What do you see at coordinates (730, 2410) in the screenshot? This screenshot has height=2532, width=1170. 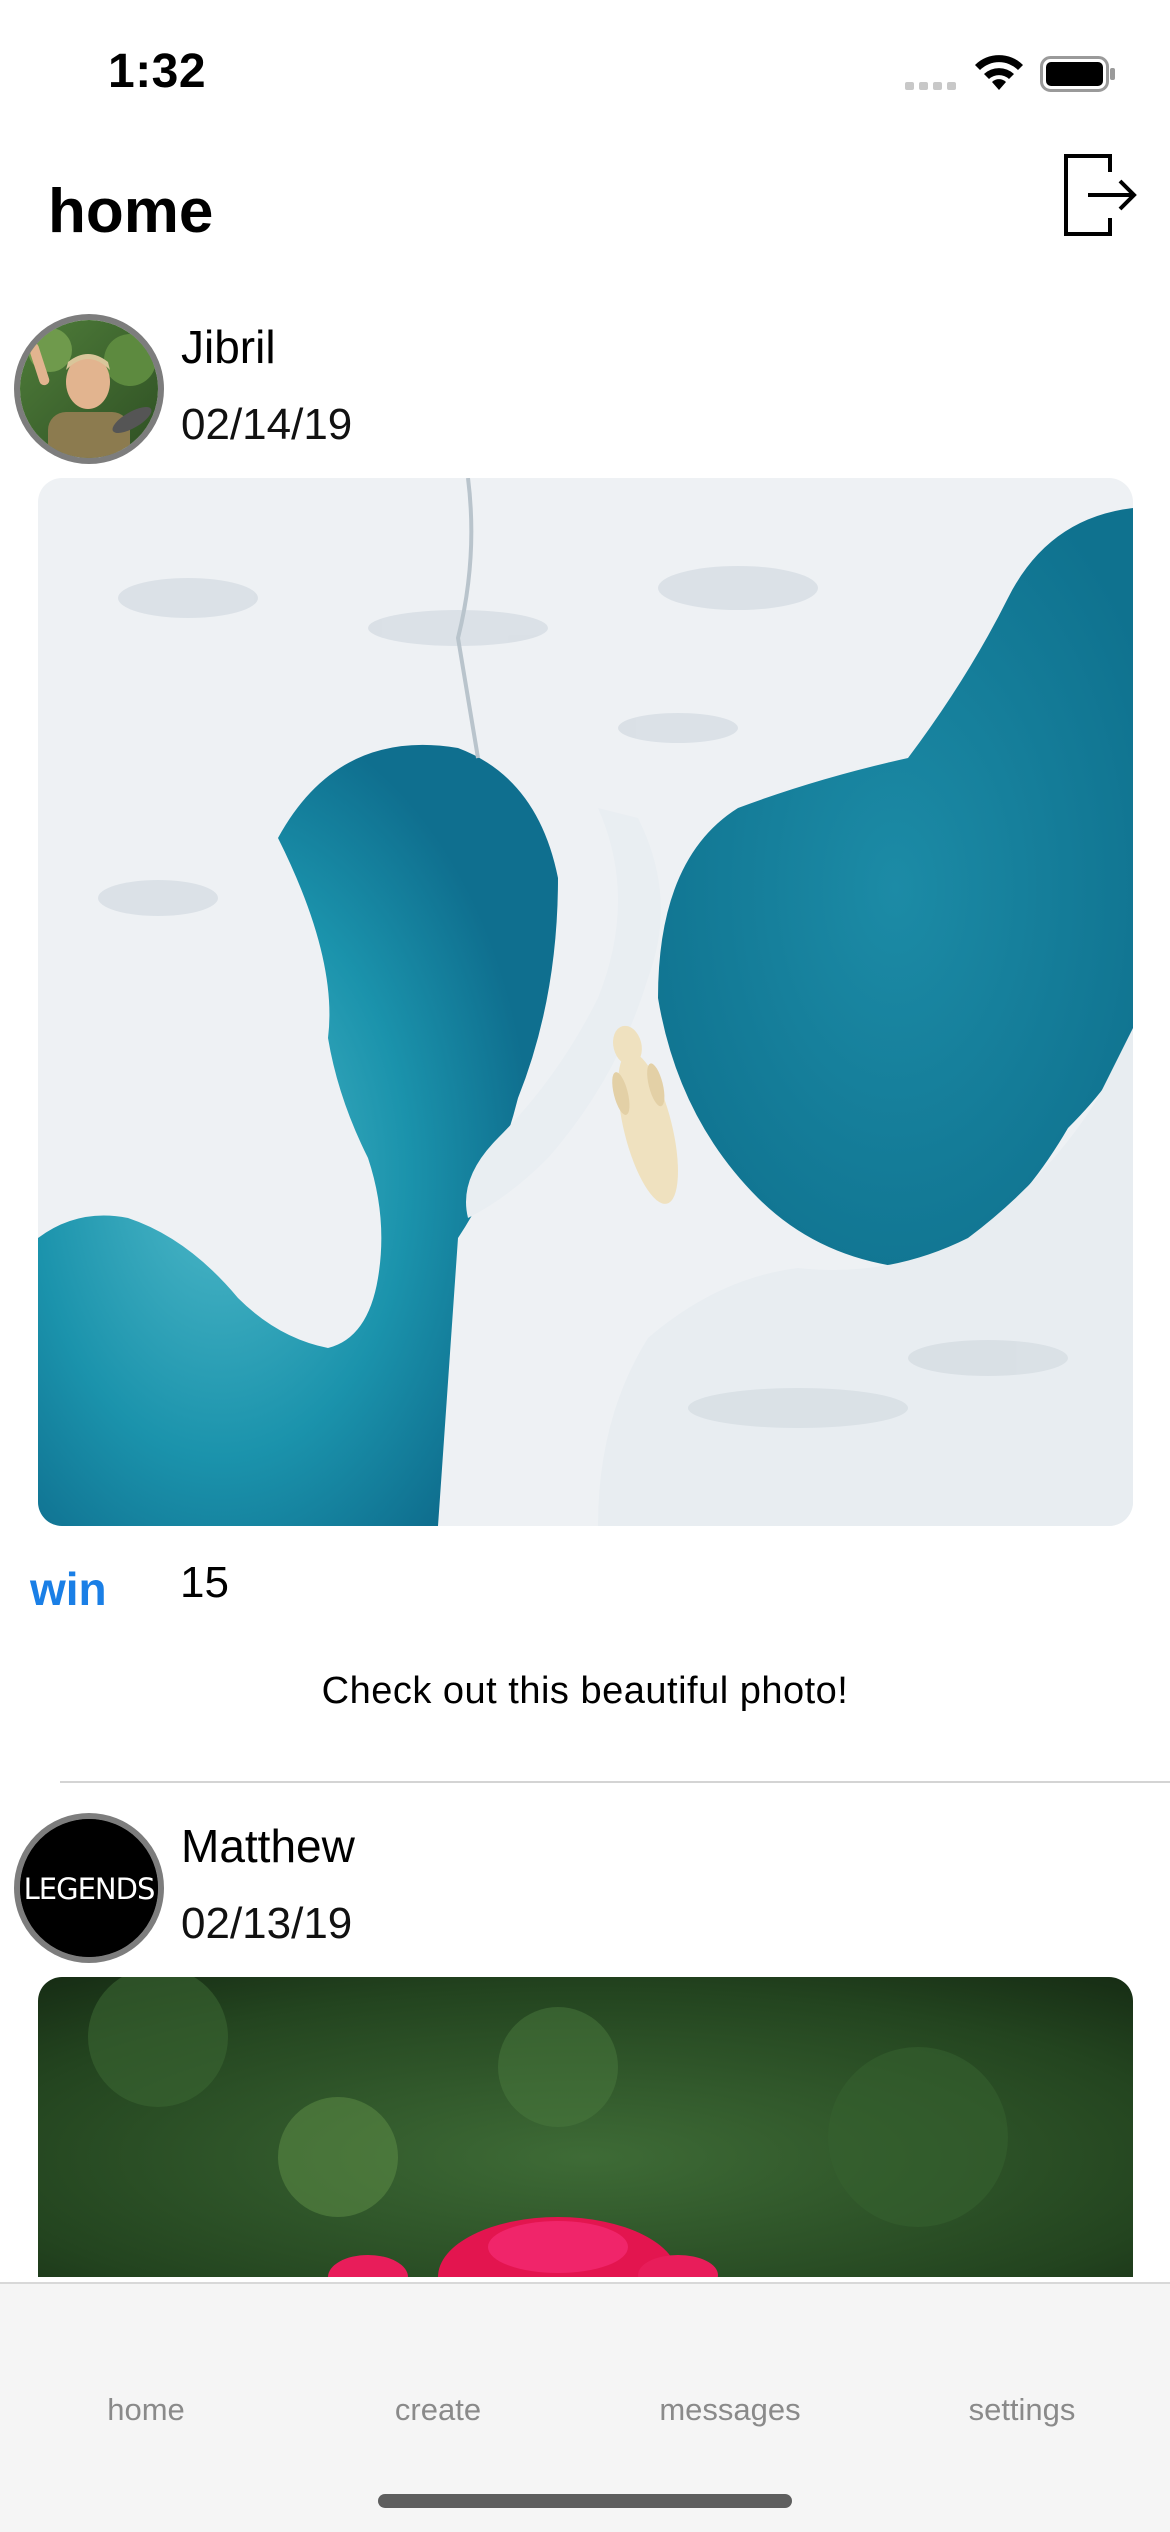 I see `tab-messages: messages` at bounding box center [730, 2410].